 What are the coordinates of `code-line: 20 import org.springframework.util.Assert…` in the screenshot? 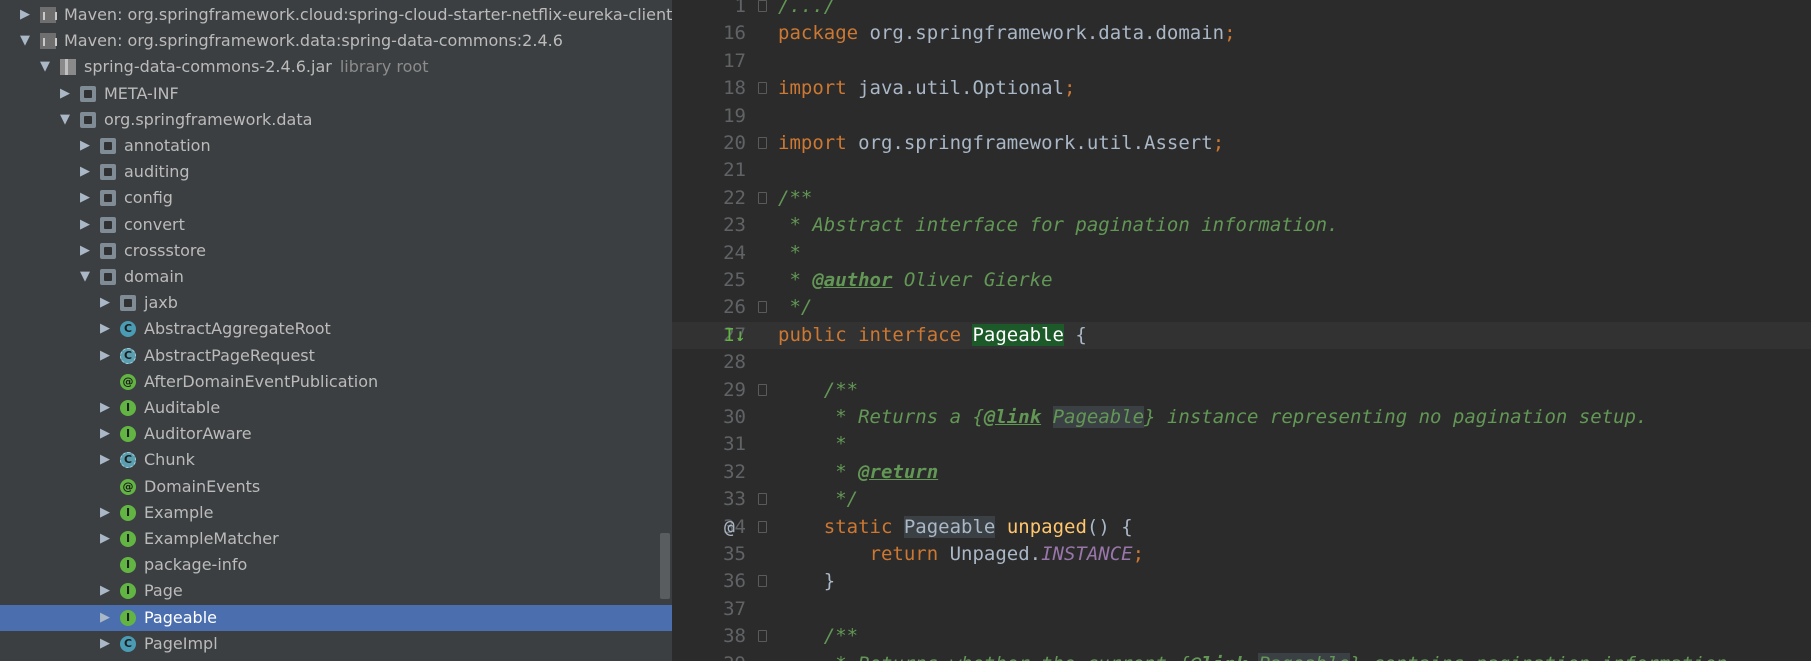 It's located at (1241, 143).